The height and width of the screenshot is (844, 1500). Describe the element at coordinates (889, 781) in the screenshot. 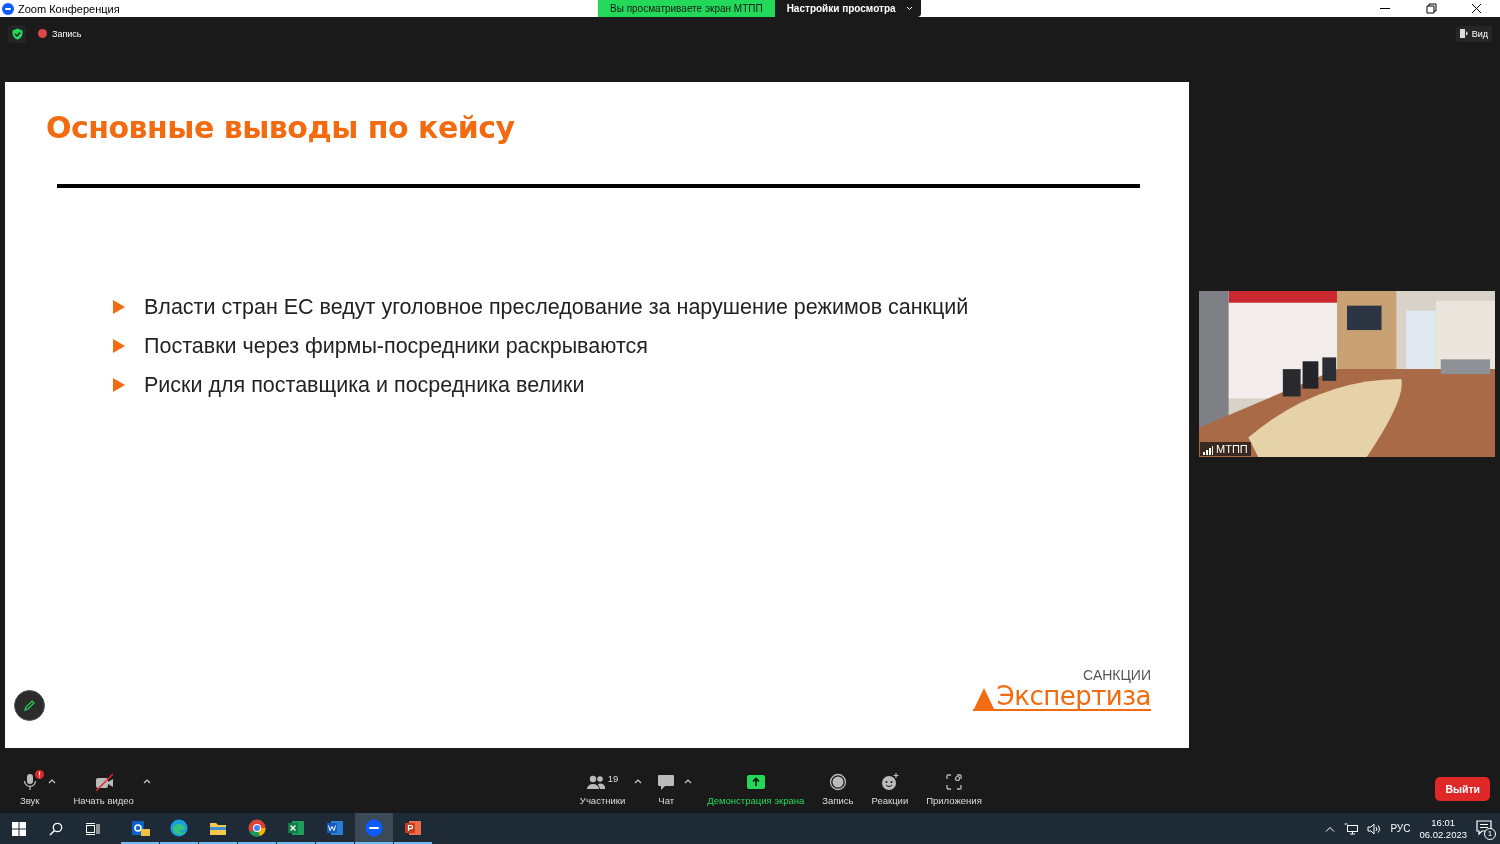

I see `smiley-icon` at that location.